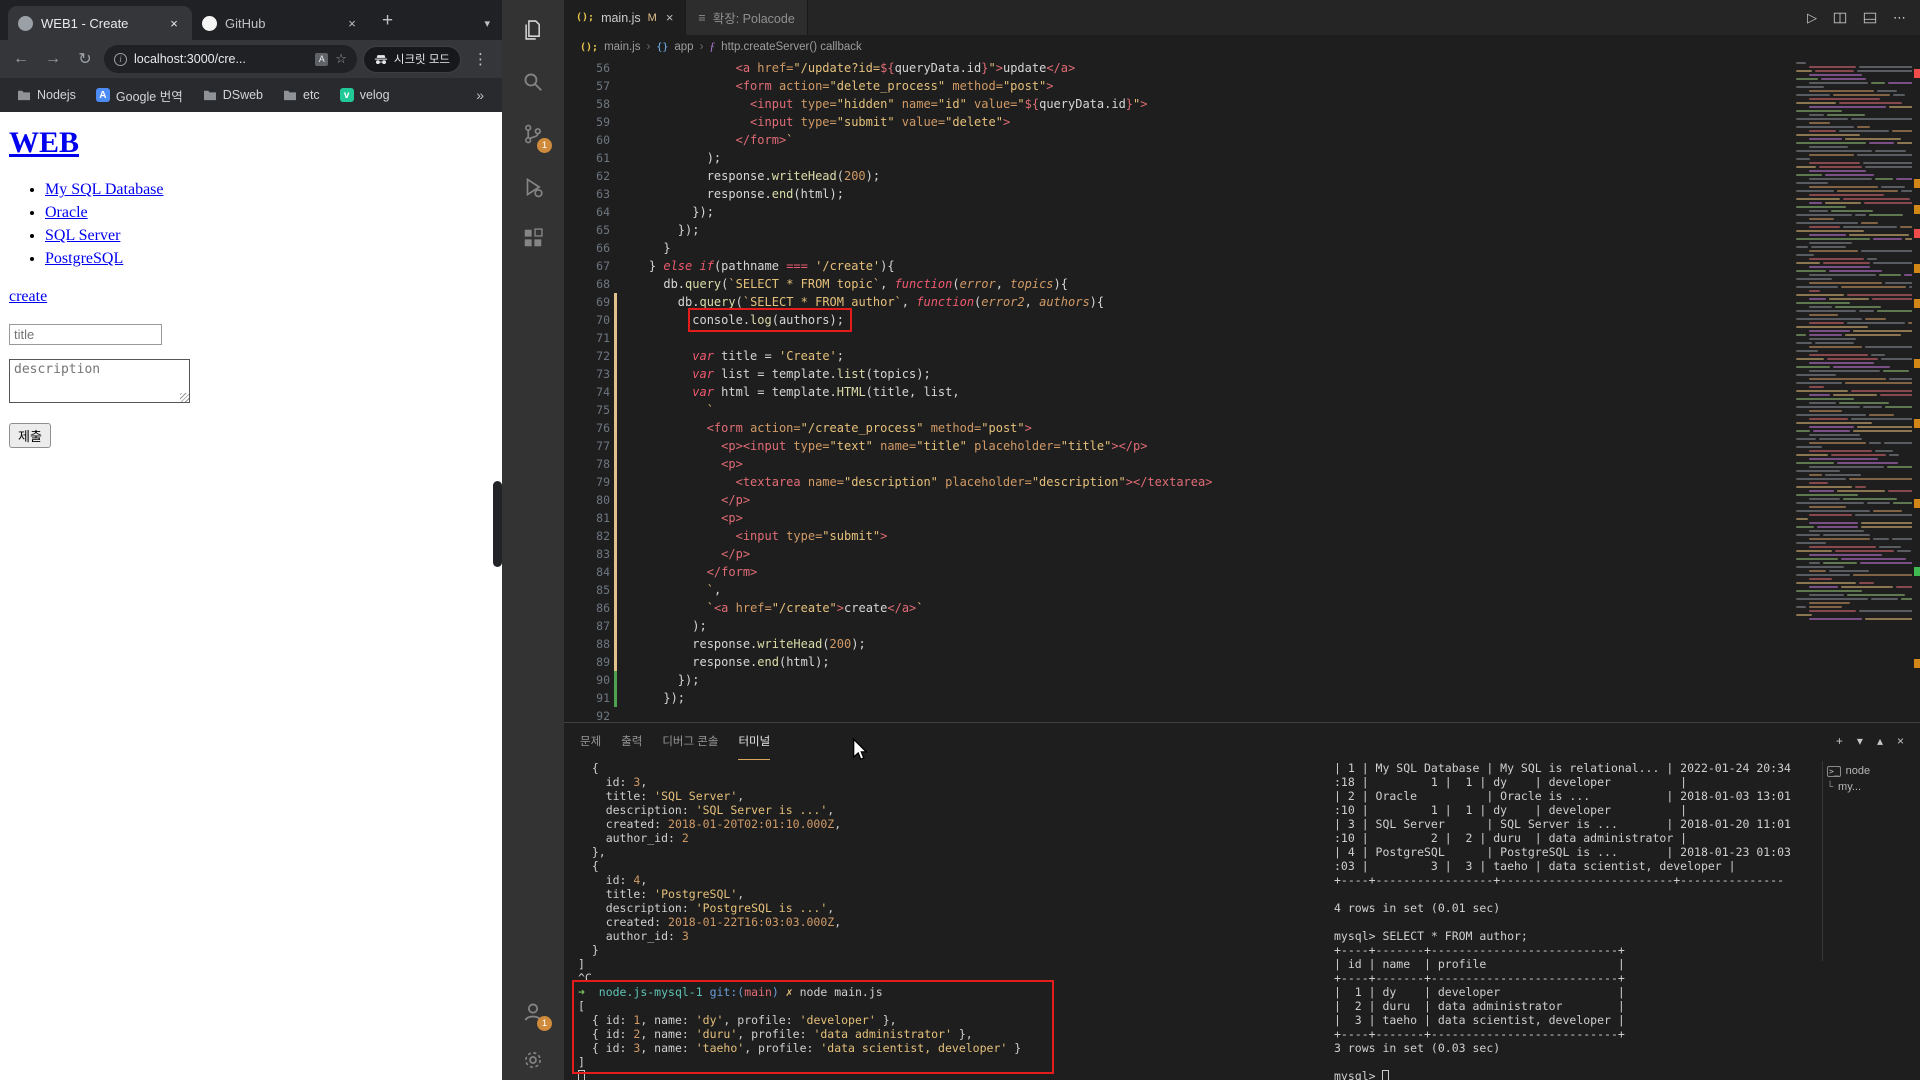  Describe the element at coordinates (1242, 518) in the screenshot. I see `code-line: 81 <p>` at that location.